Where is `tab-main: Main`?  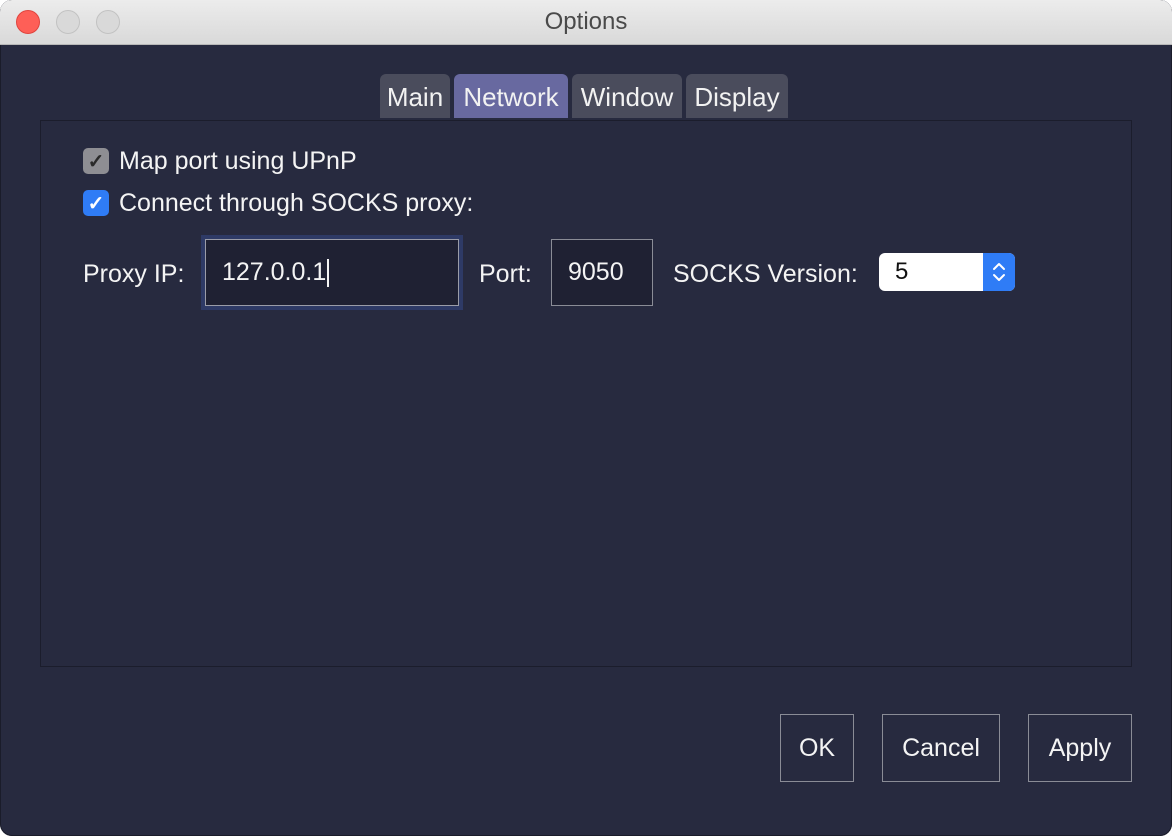 tab-main: Main is located at coordinates (415, 96).